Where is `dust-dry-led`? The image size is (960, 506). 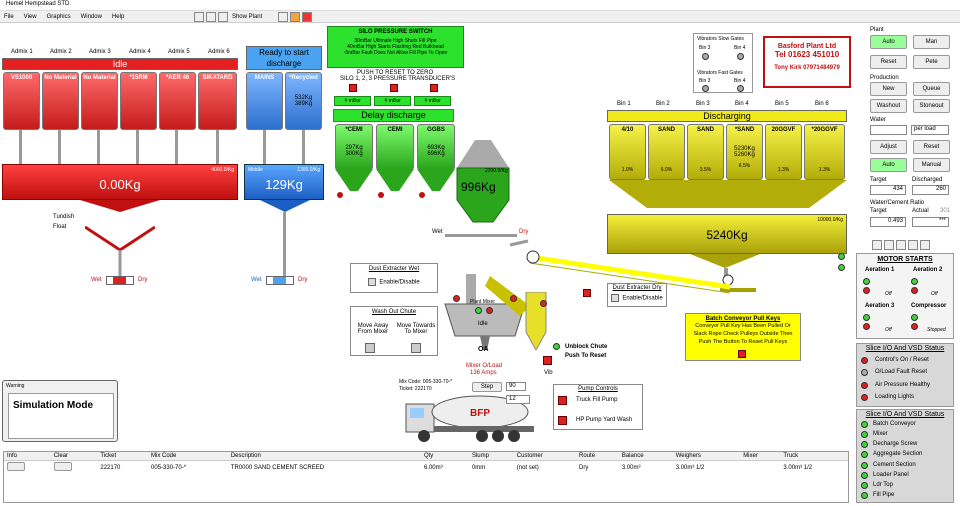 dust-dry-led is located at coordinates (587, 293).